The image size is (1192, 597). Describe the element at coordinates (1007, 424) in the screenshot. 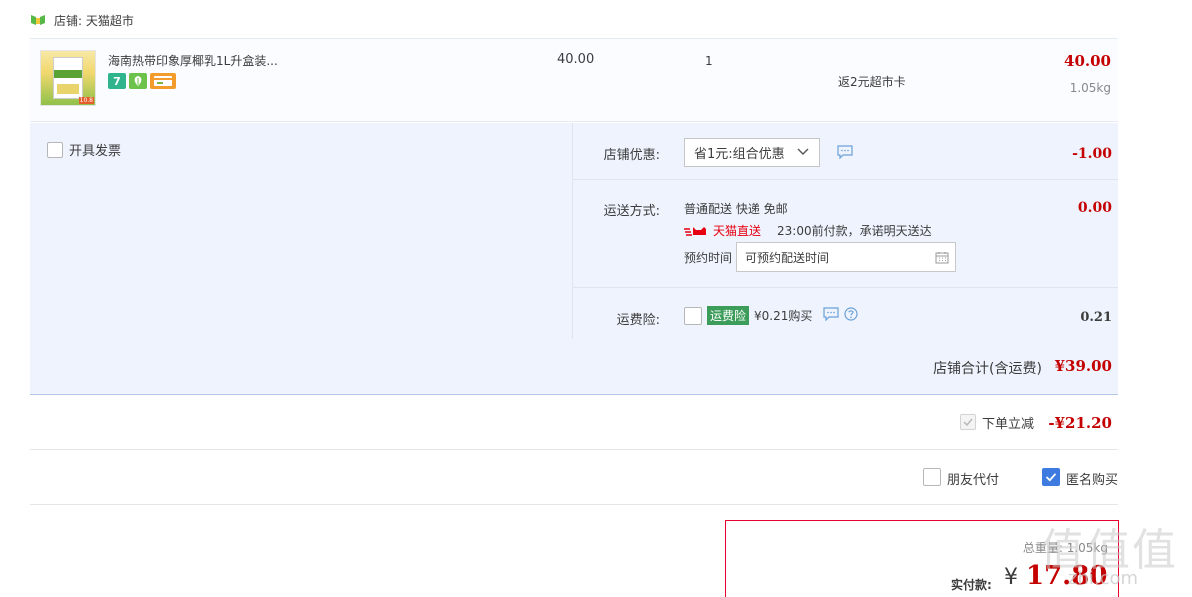

I see `order-discount-label: 下单立减` at that location.